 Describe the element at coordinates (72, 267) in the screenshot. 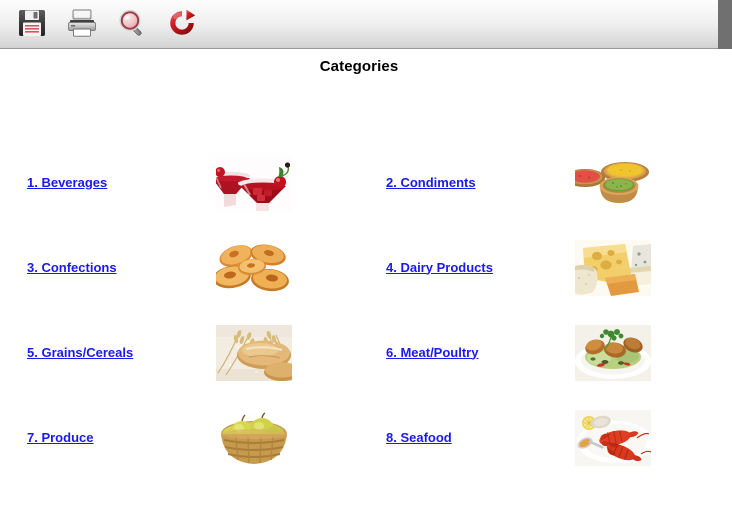

I see `category-link-confections: 3. Confections` at that location.